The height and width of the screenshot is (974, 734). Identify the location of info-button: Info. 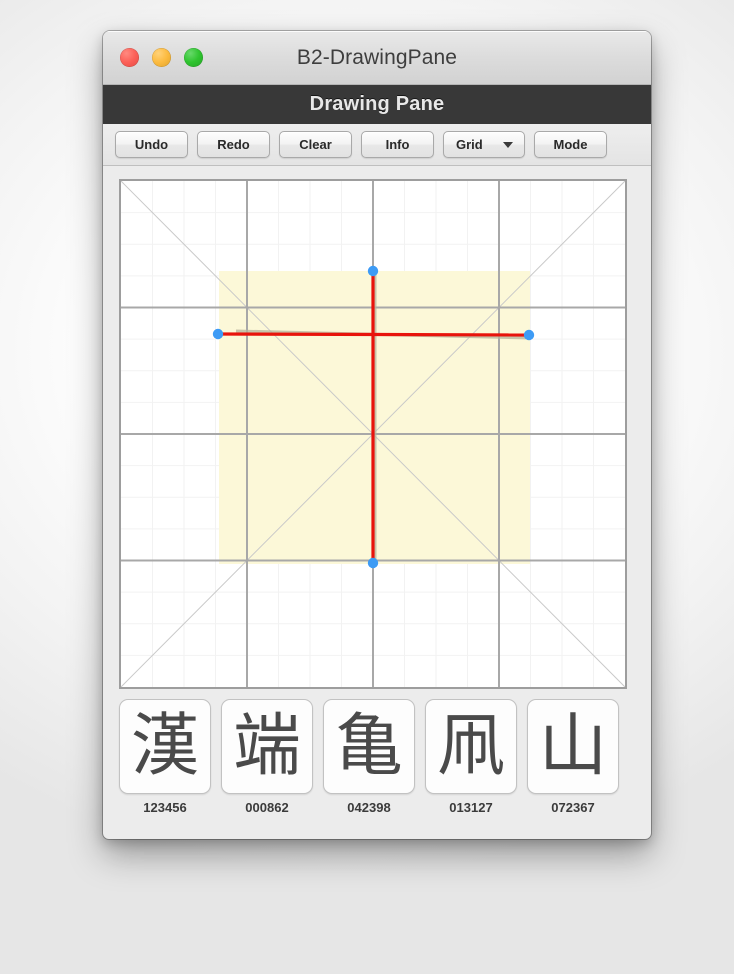
(397, 144).